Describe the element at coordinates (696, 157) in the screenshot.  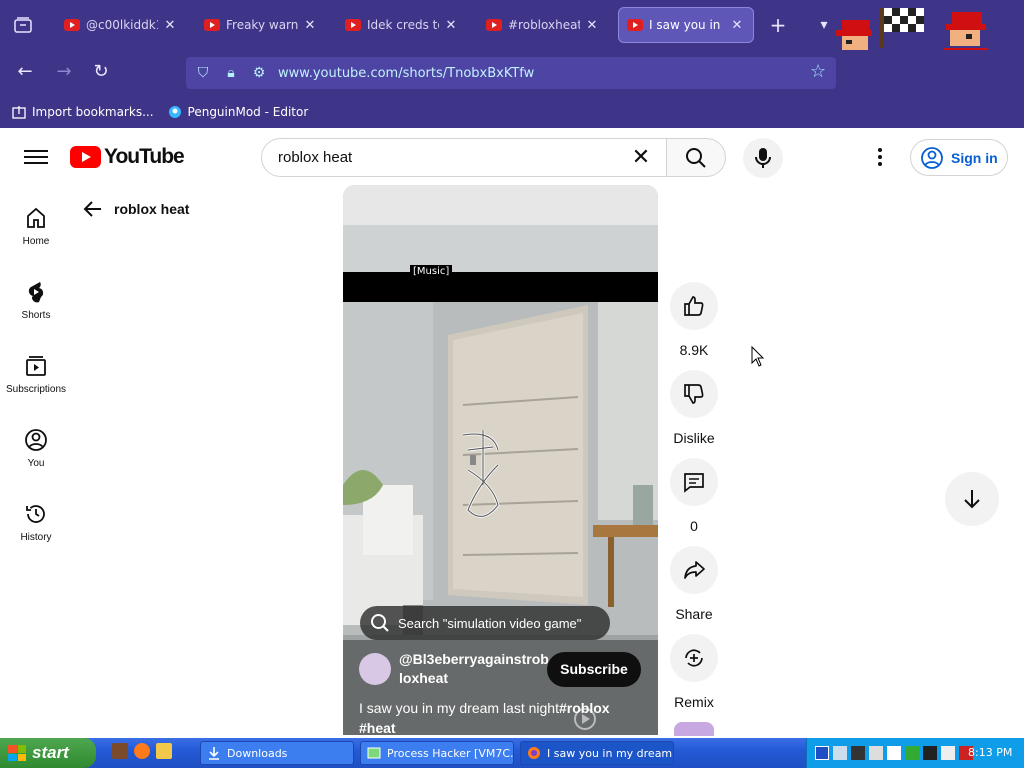
I see `search-button` at that location.